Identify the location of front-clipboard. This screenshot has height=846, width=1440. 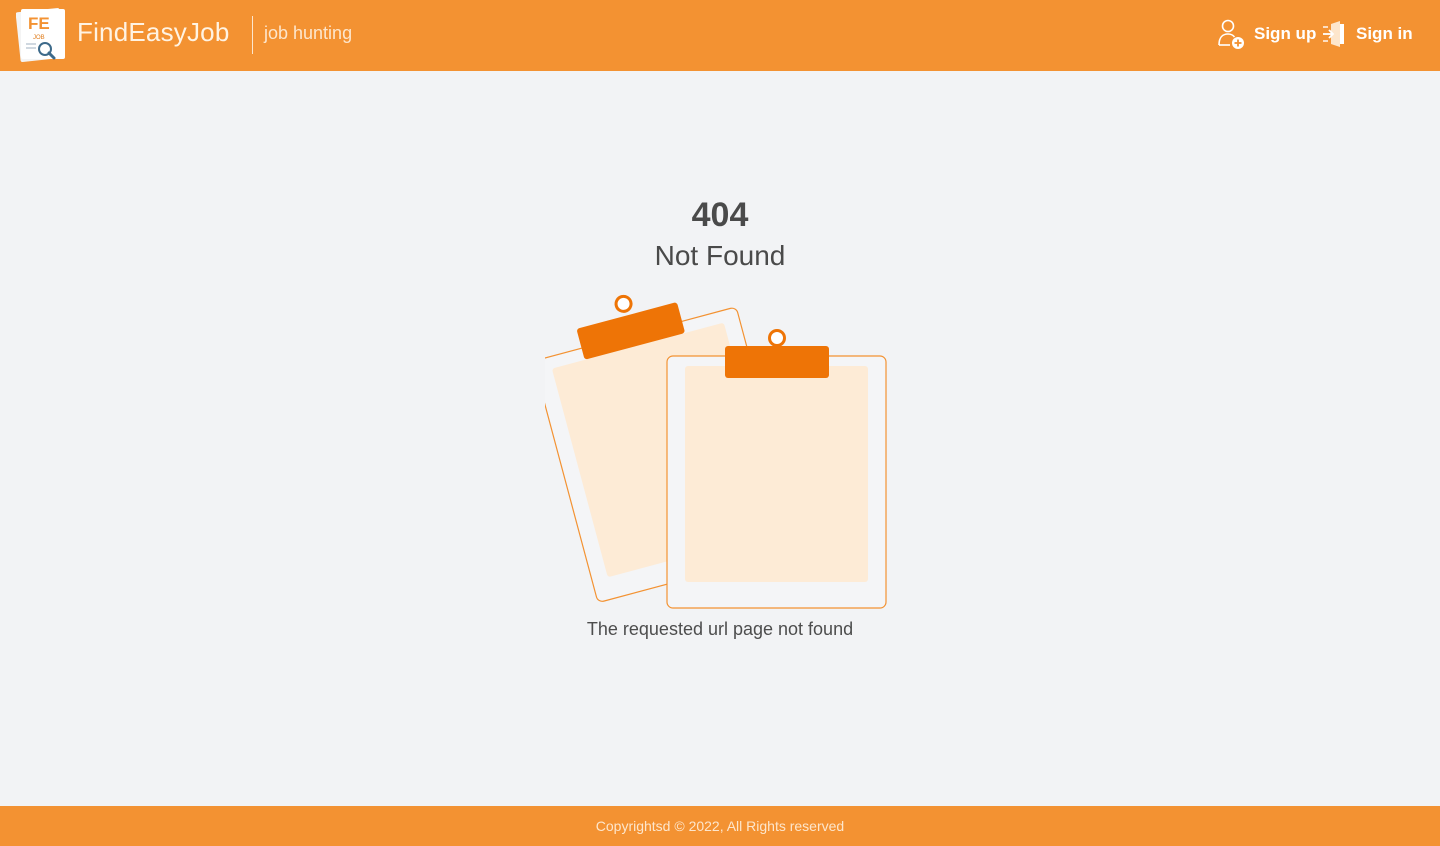
(776, 469).